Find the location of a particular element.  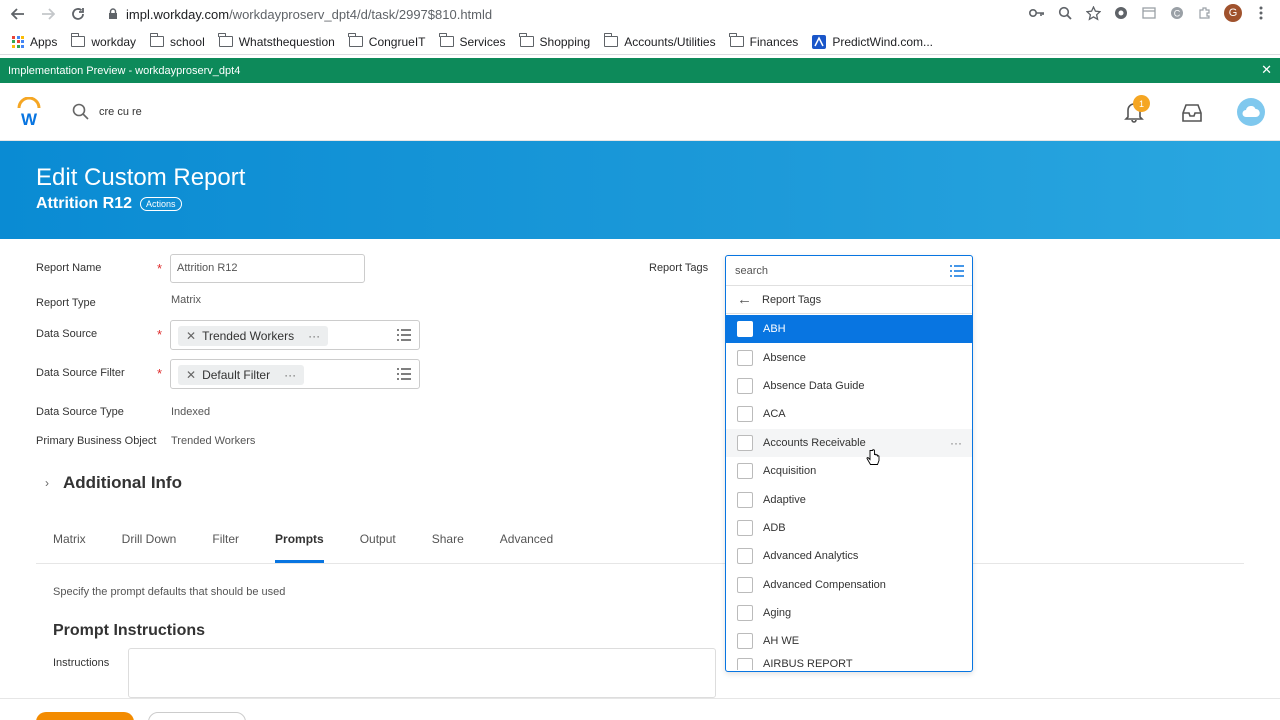

bookmark-workday: workday is located at coordinates (103, 41).